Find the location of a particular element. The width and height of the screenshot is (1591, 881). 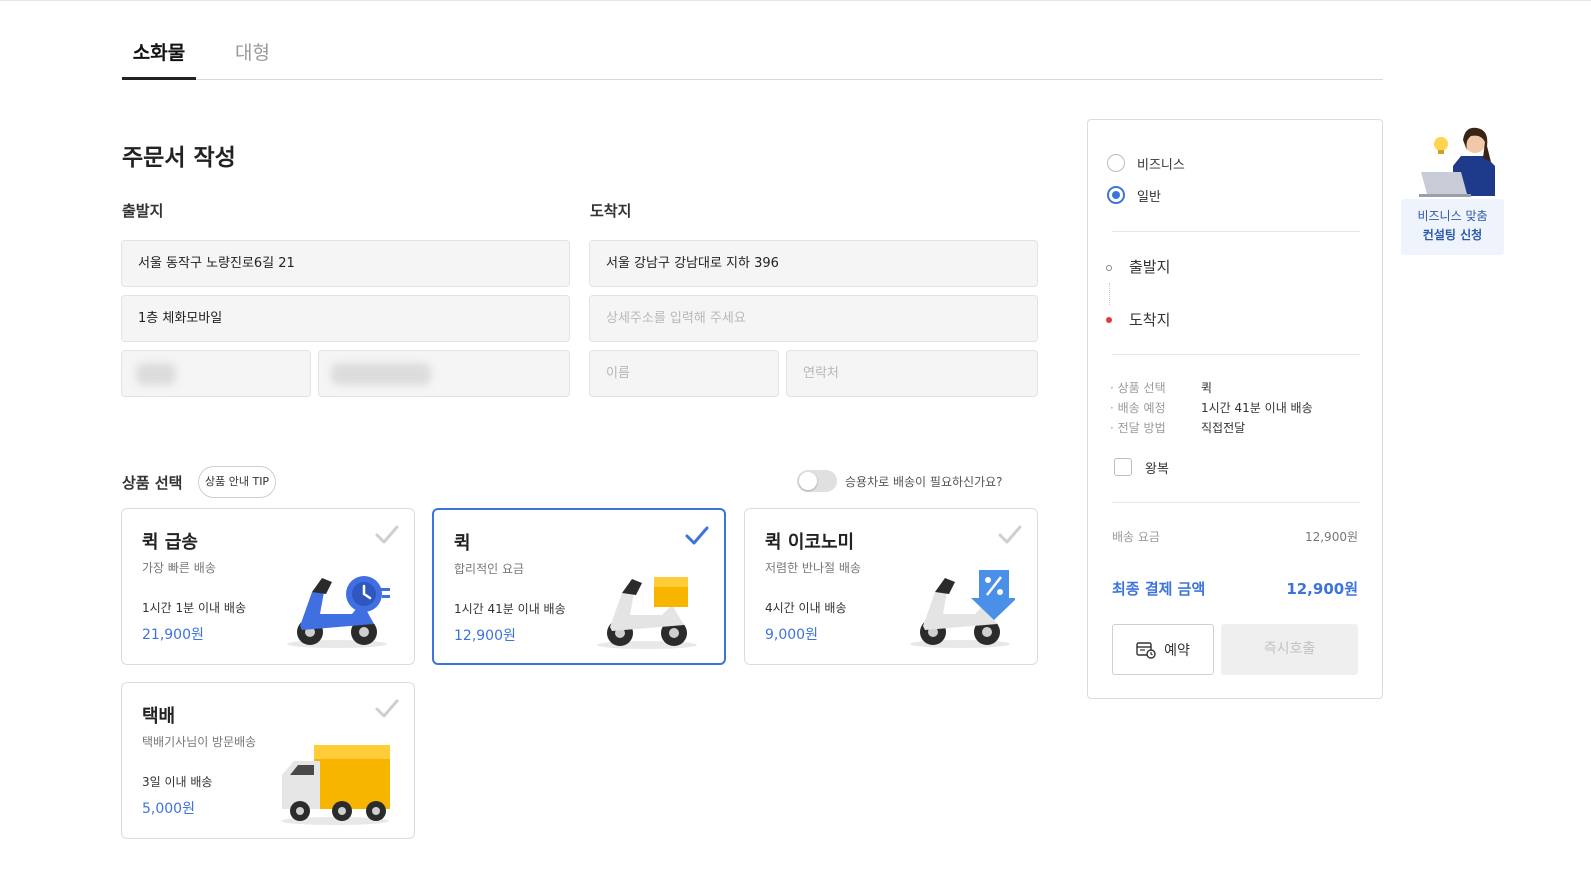

product-time: 3일 이내 배송 is located at coordinates (177, 782).